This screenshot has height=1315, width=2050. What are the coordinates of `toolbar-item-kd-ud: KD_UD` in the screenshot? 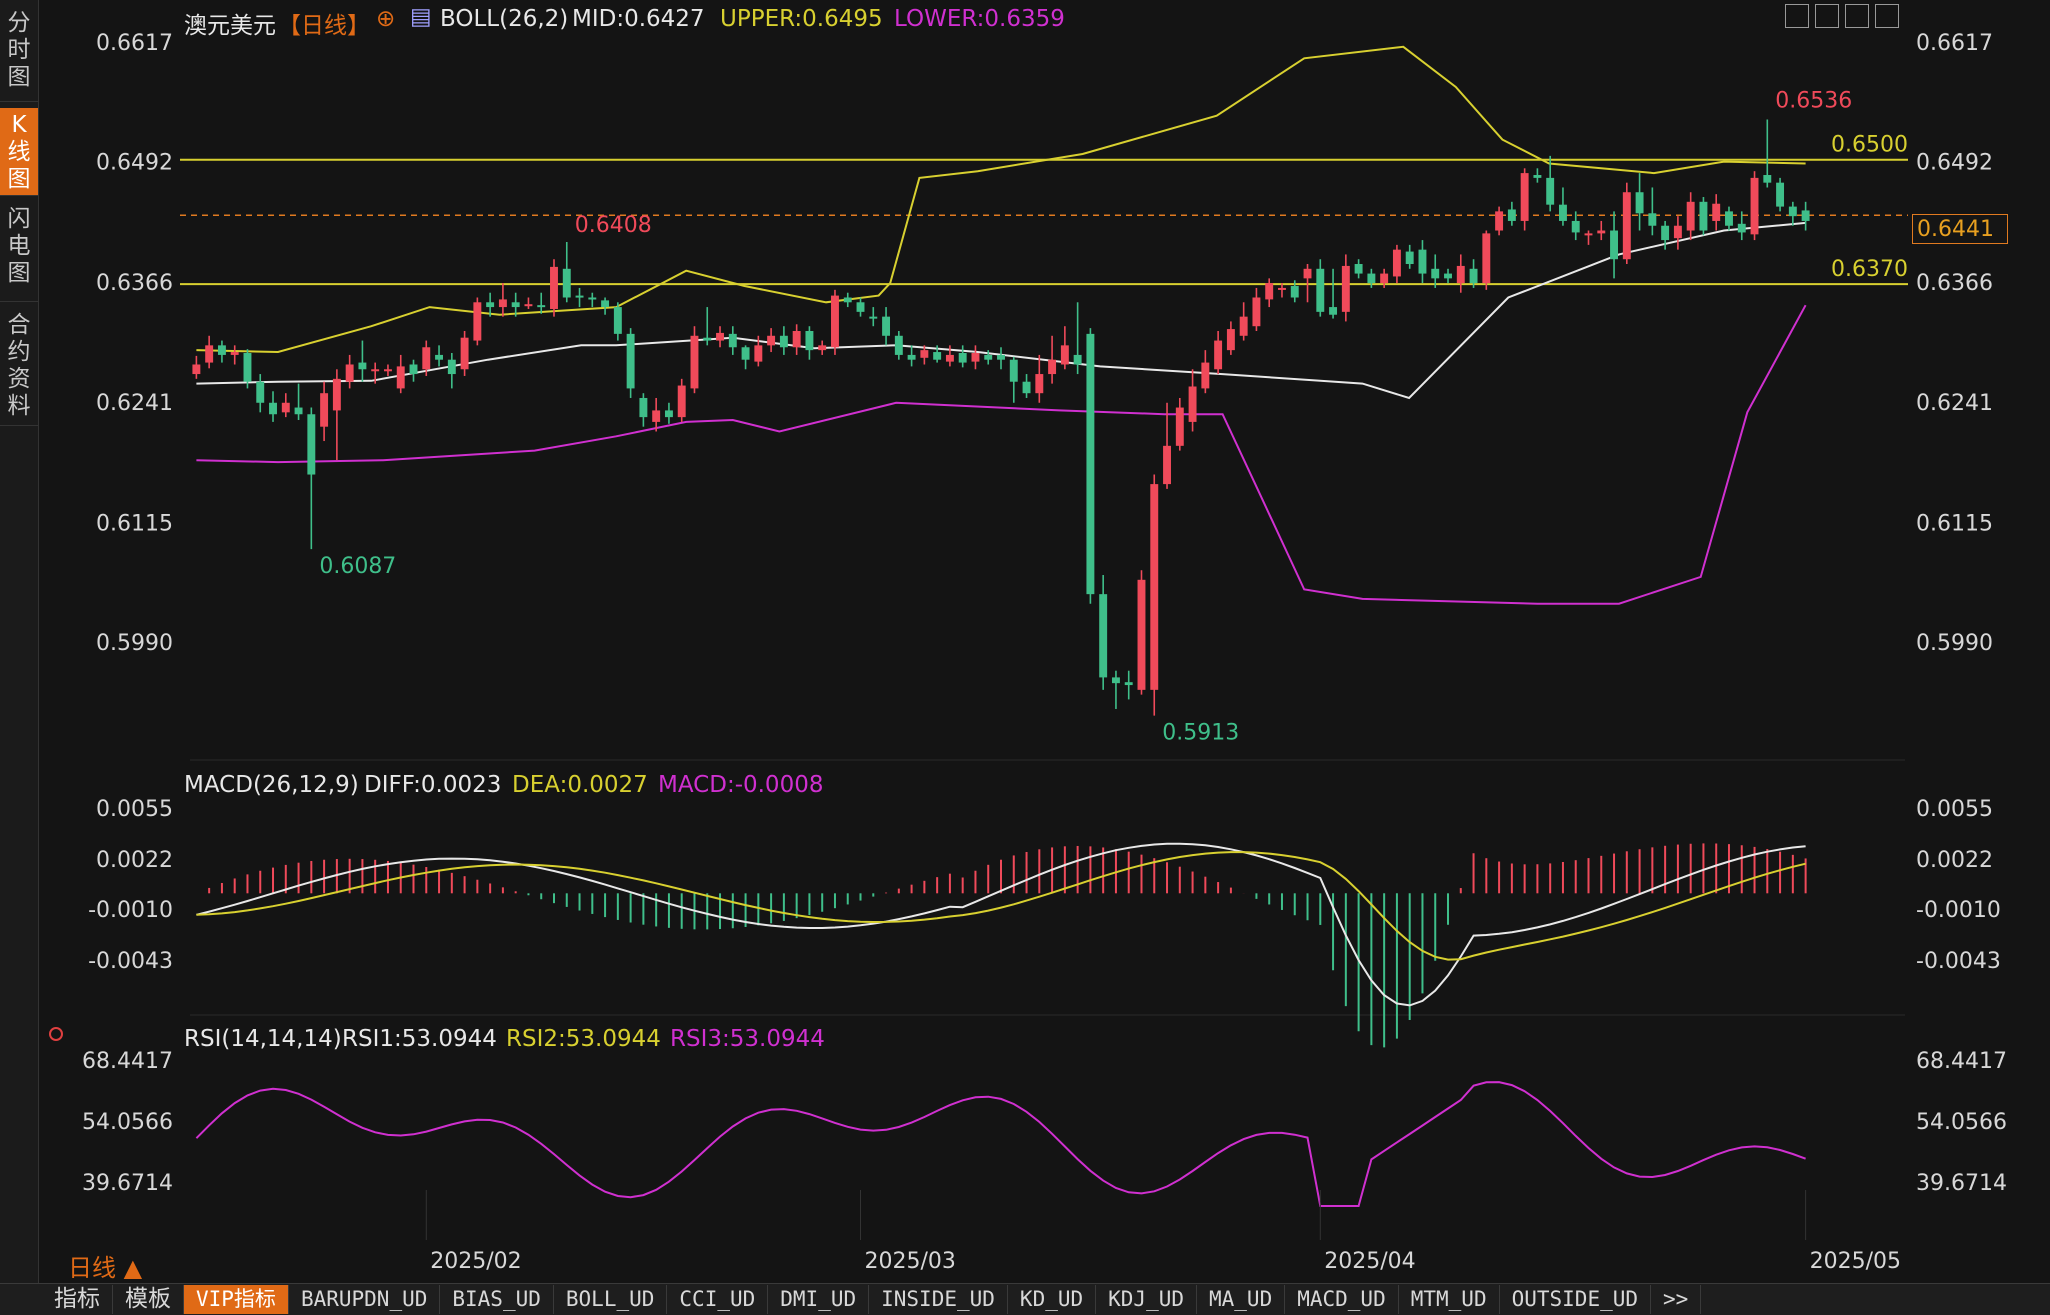 It's located at (1052, 1299).